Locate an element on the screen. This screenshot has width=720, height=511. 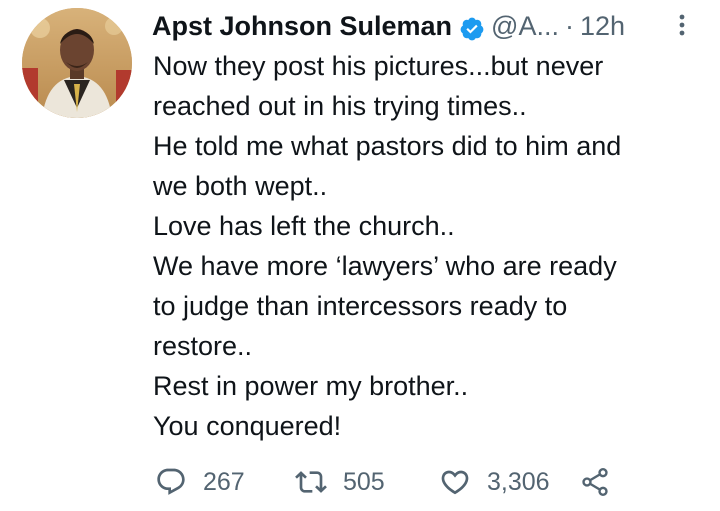
verified-badge-icon is located at coordinates (472, 27).